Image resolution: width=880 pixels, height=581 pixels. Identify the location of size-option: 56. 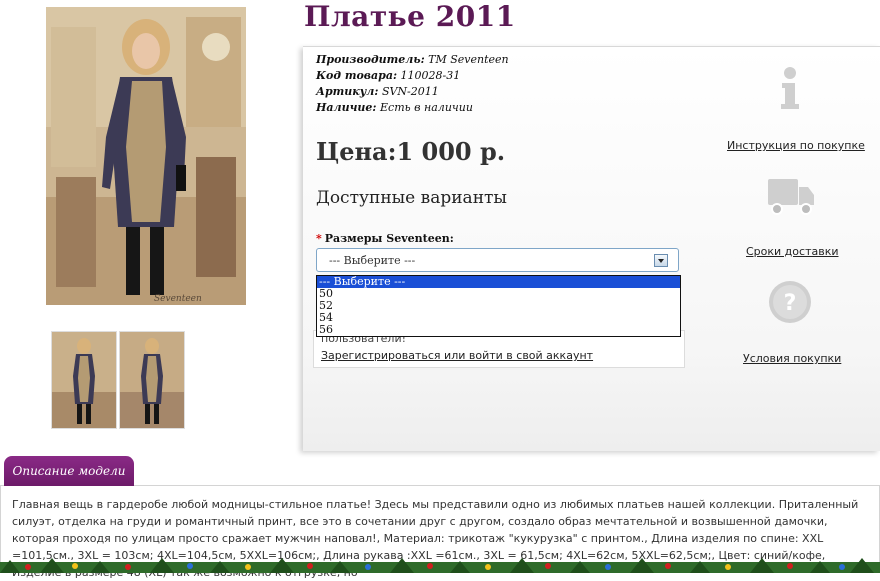
(498, 330).